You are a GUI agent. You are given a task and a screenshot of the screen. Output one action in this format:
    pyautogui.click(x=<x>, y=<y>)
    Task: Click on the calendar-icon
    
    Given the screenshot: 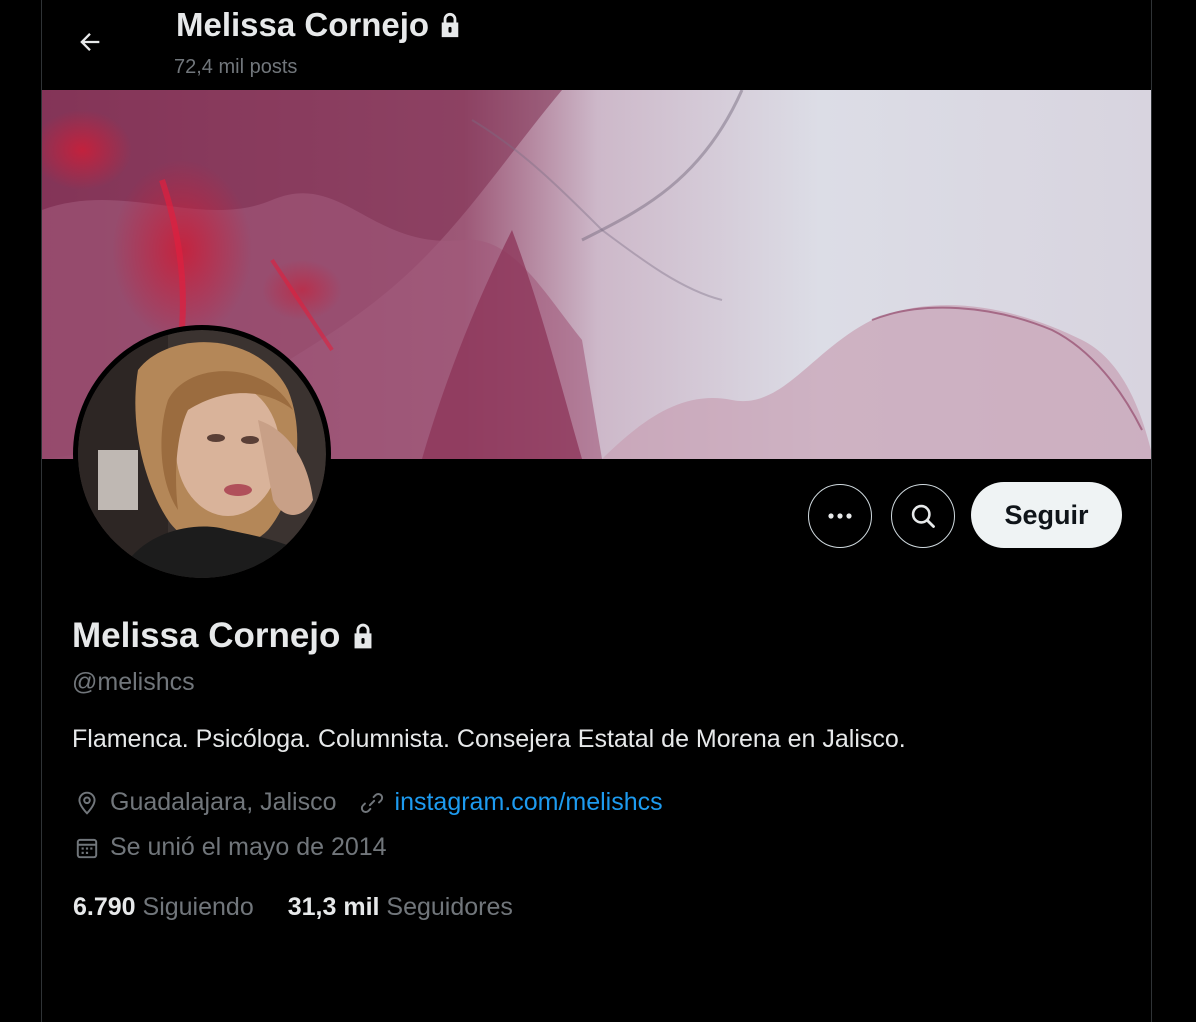 What is the action you would take?
    pyautogui.click(x=87, y=848)
    